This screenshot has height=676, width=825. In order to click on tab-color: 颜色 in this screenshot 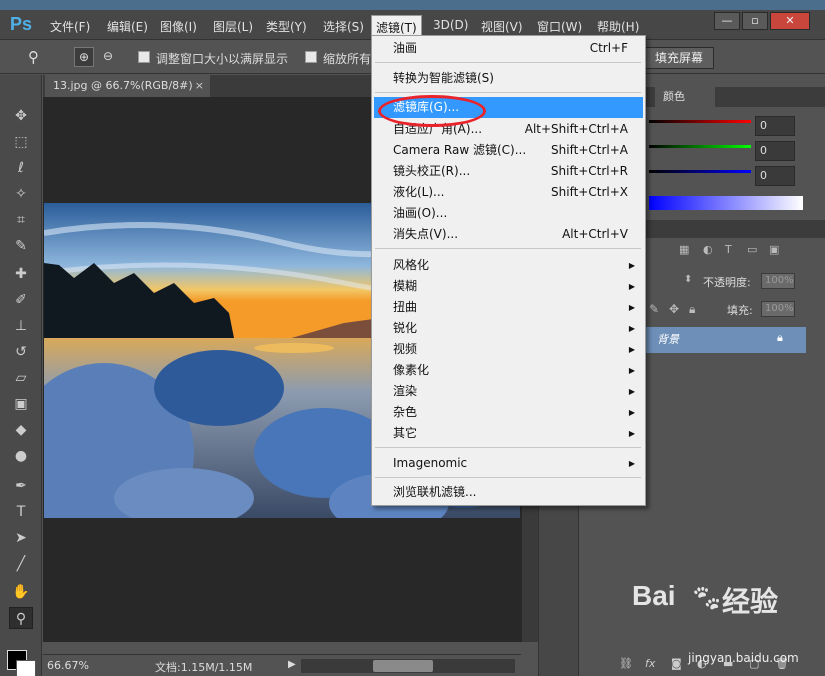, I will do `click(685, 97)`.